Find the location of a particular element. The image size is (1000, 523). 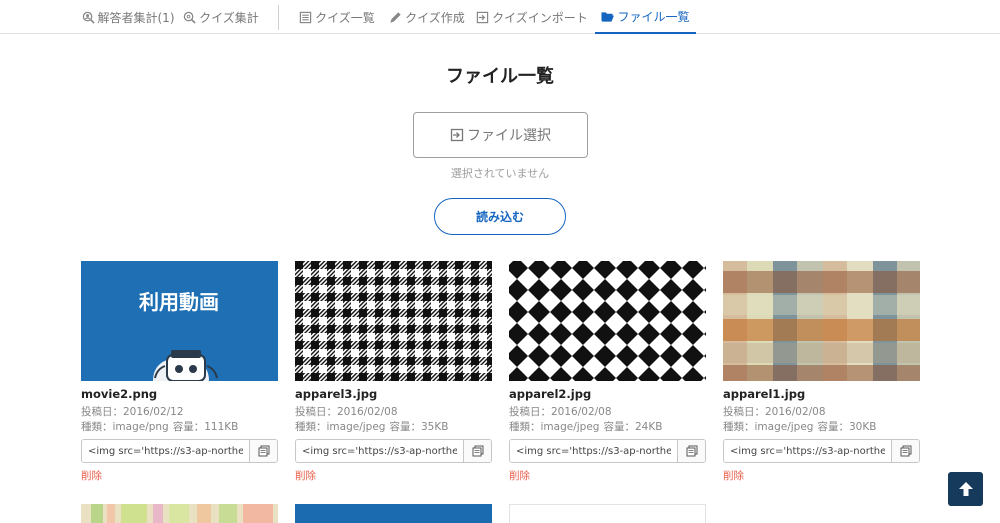

tab-quiz-create: クイズ作成 is located at coordinates (427, 17).